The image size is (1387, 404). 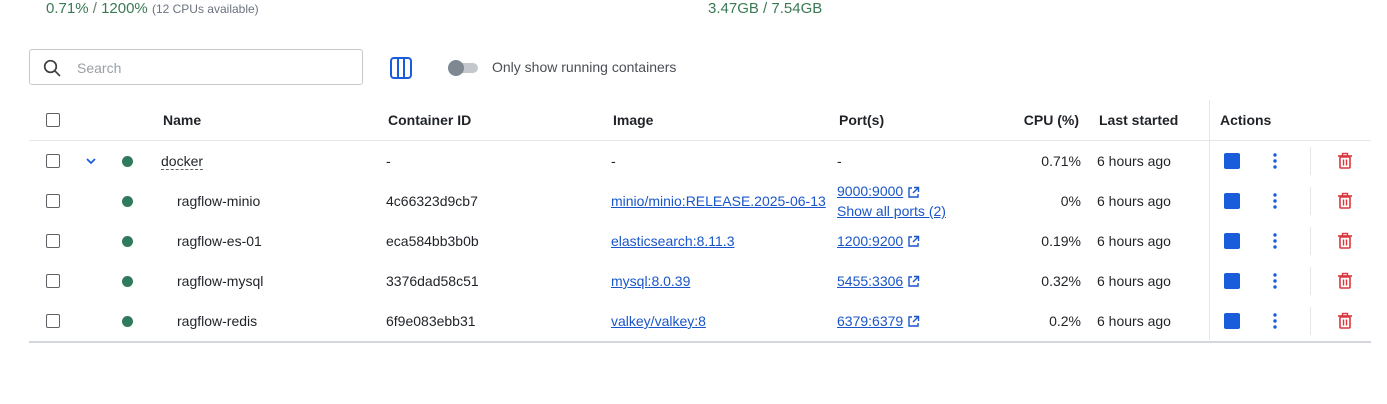 What do you see at coordinates (182, 161) in the screenshot?
I see `container-name: docker` at bounding box center [182, 161].